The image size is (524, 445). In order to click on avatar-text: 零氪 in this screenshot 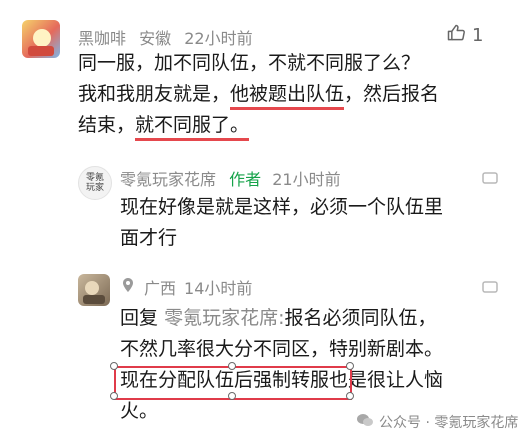, I will do `click(94, 178)`.